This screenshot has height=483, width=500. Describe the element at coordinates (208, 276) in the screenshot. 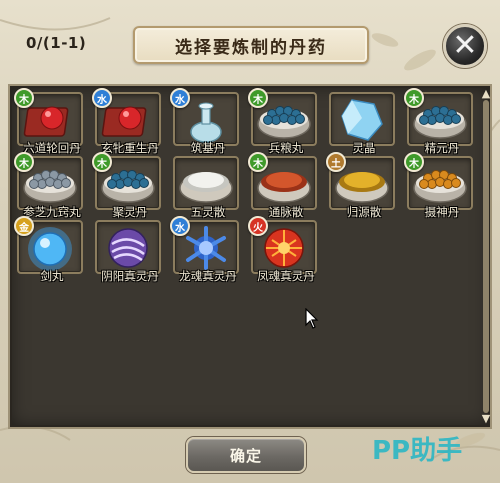

I see `item-label: 龙魂真灵丹` at that location.